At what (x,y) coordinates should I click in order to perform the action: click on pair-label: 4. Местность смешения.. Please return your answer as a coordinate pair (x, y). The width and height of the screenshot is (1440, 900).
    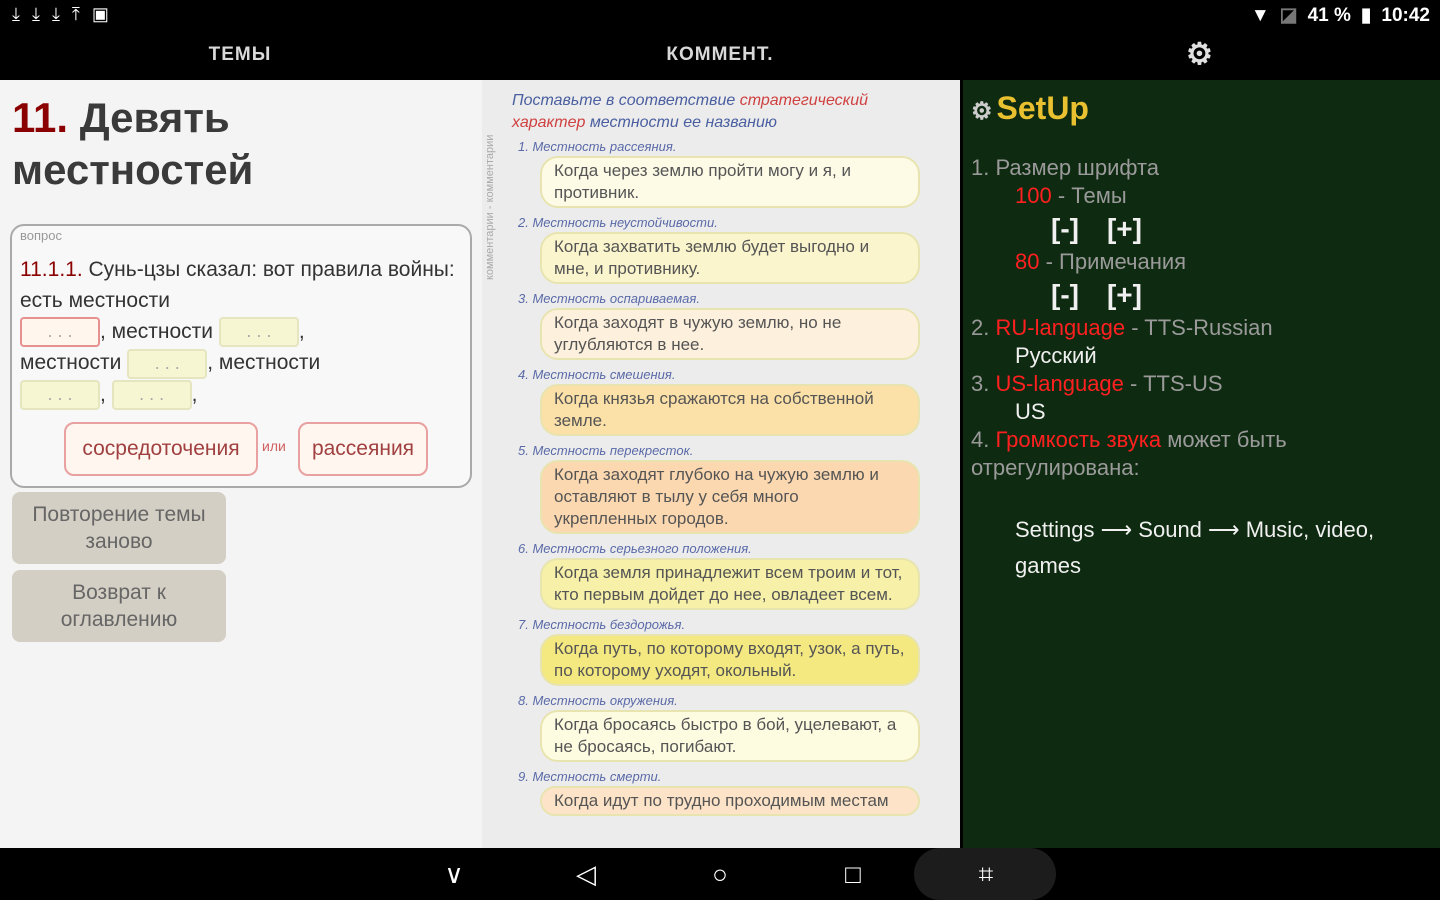
    Looking at the image, I should click on (597, 374).